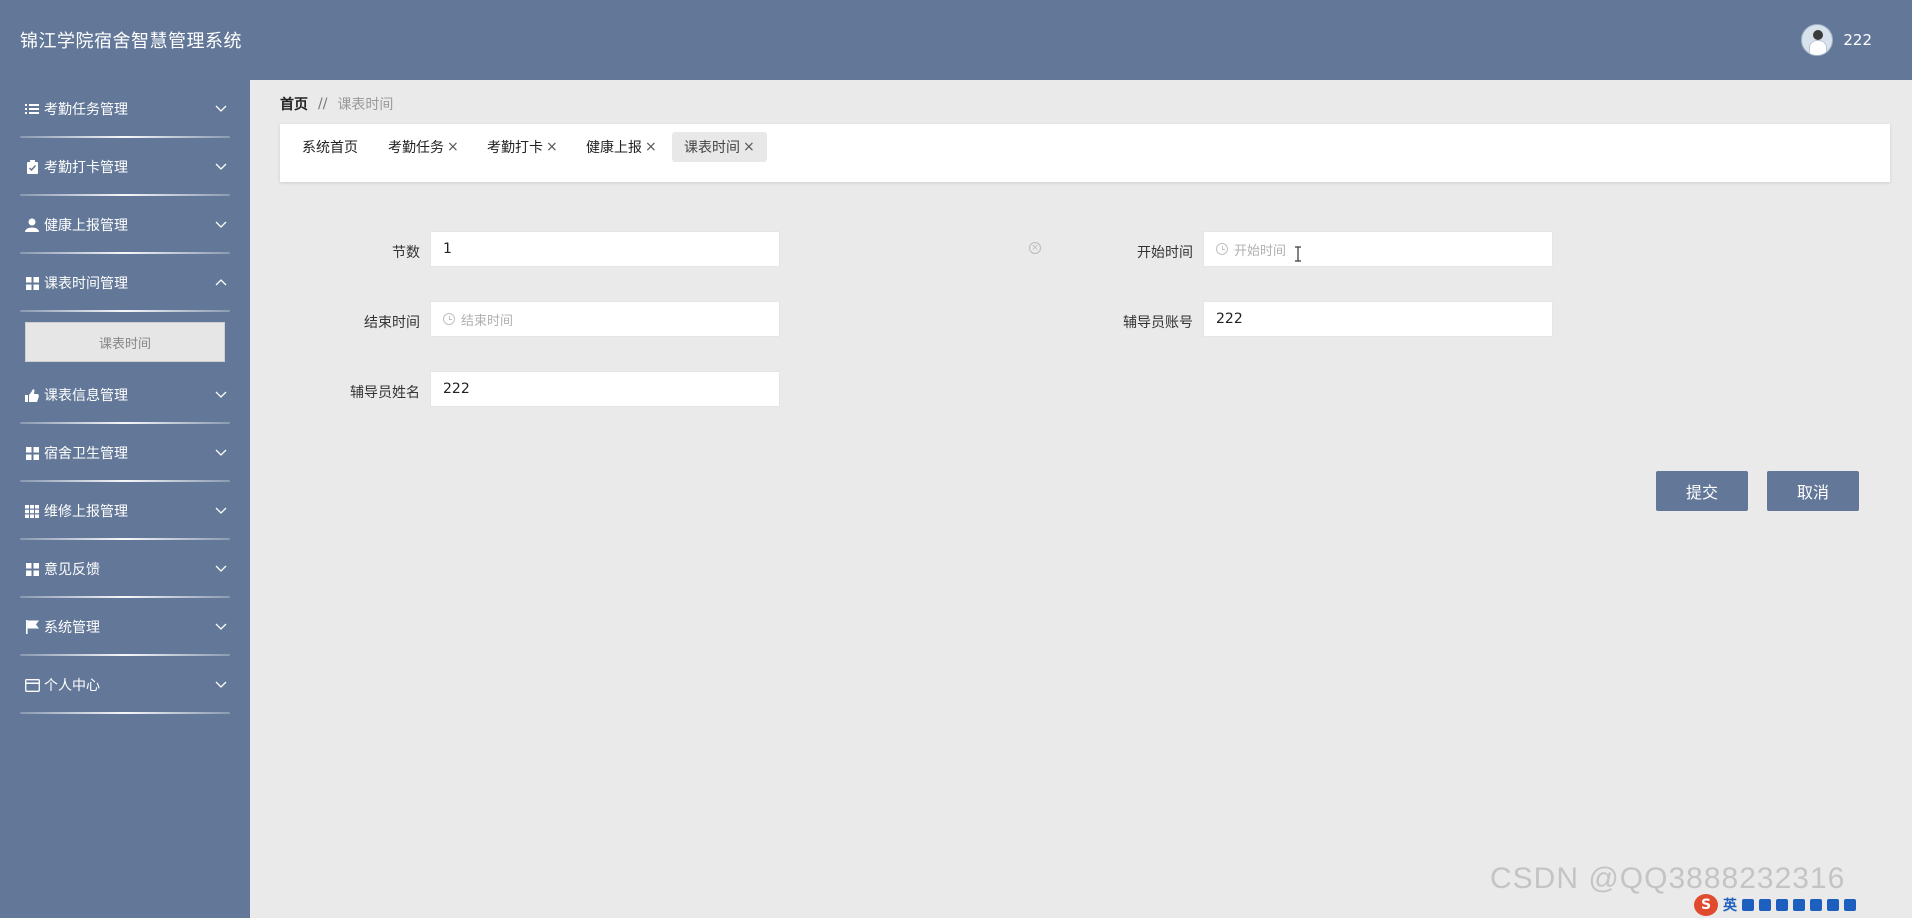 This screenshot has height=918, width=1912. Describe the element at coordinates (125, 342) in the screenshot. I see `submenu-item-schedule-time: 课表时间` at that location.